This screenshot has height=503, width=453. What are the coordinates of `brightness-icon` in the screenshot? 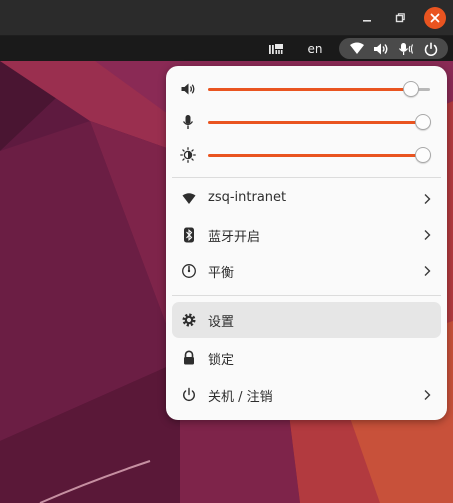 It's located at (188, 155).